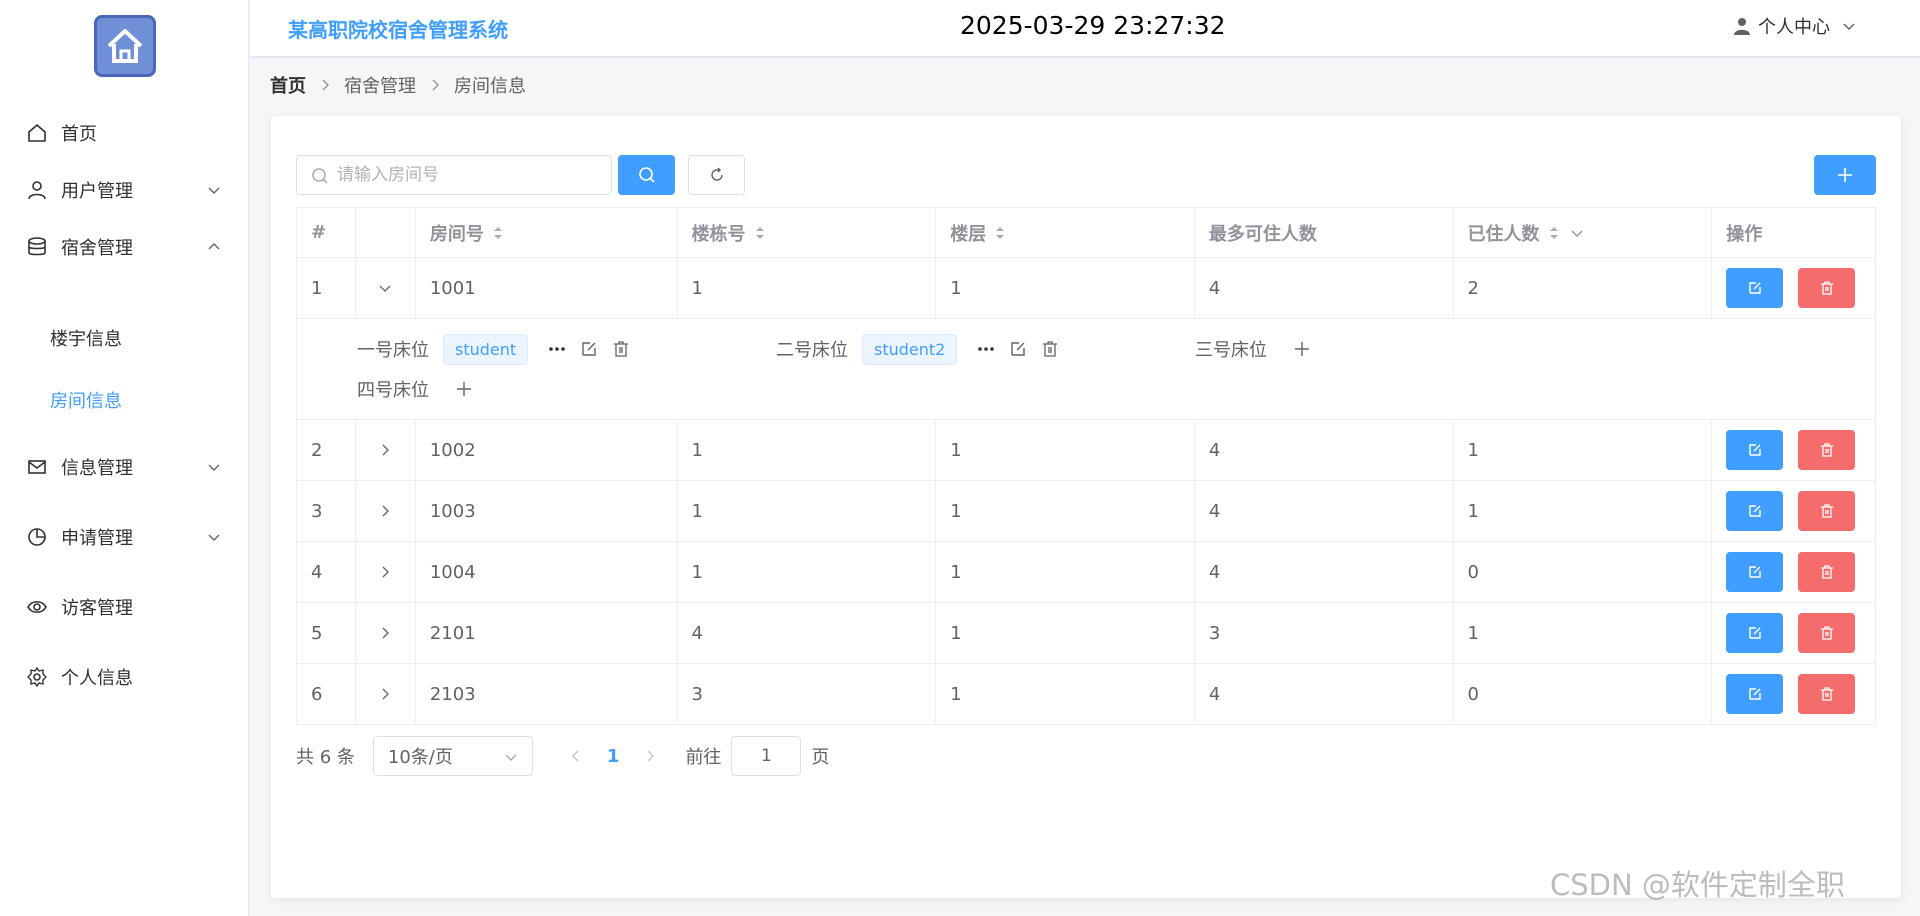 The height and width of the screenshot is (916, 1920). Describe the element at coordinates (1697, 885) in the screenshot. I see `watermark: CSDN @软件定制全职` at that location.